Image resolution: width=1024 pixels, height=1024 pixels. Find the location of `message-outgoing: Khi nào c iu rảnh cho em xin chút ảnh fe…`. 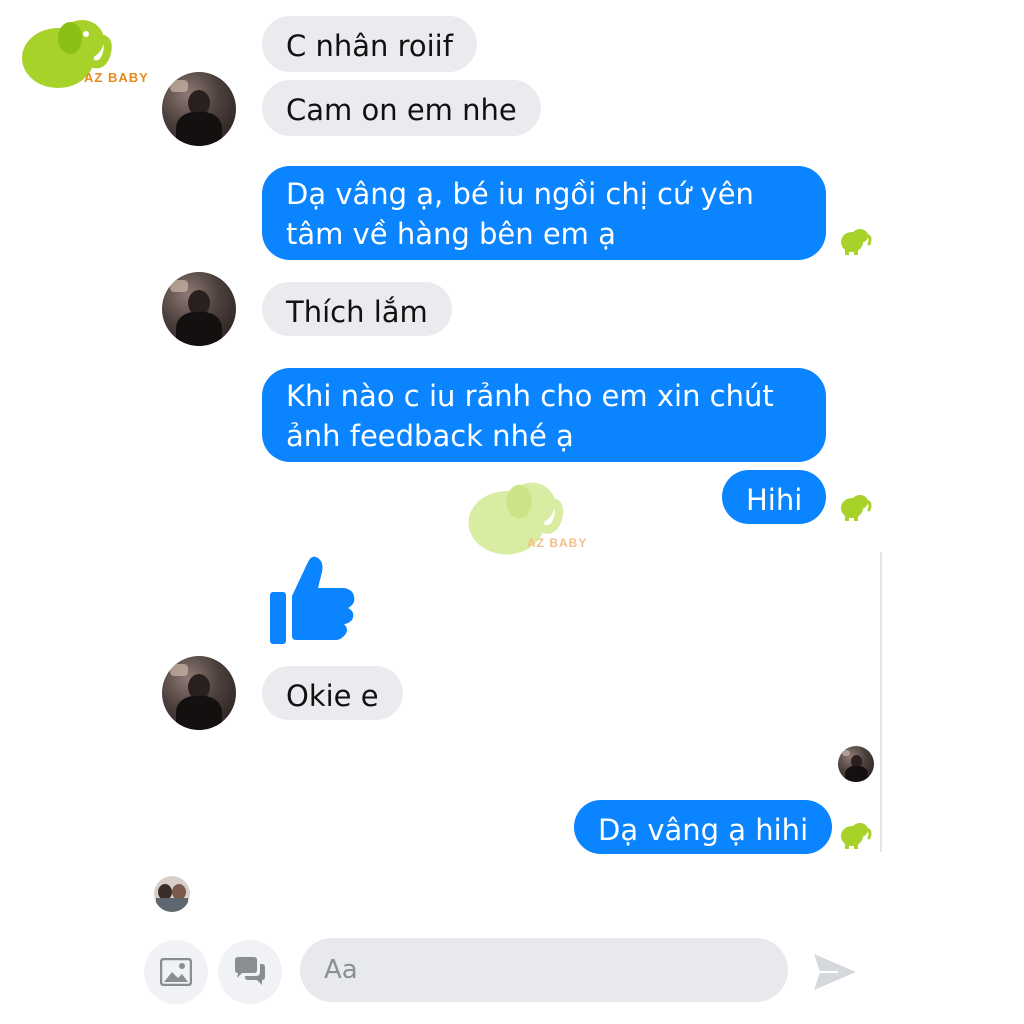

message-outgoing: Khi nào c iu rảnh cho em xin chút ảnh fe… is located at coordinates (544, 415).